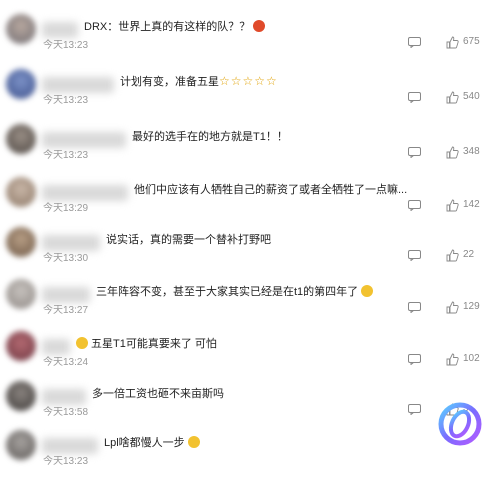 The image size is (500, 484). What do you see at coordinates (66, 258) in the screenshot?
I see `comment-time: 今天13:30` at bounding box center [66, 258].